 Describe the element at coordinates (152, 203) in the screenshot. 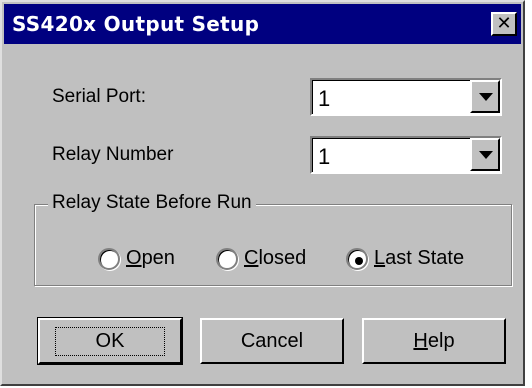

I see `relay-state-group-title: Relay State Before Run` at that location.